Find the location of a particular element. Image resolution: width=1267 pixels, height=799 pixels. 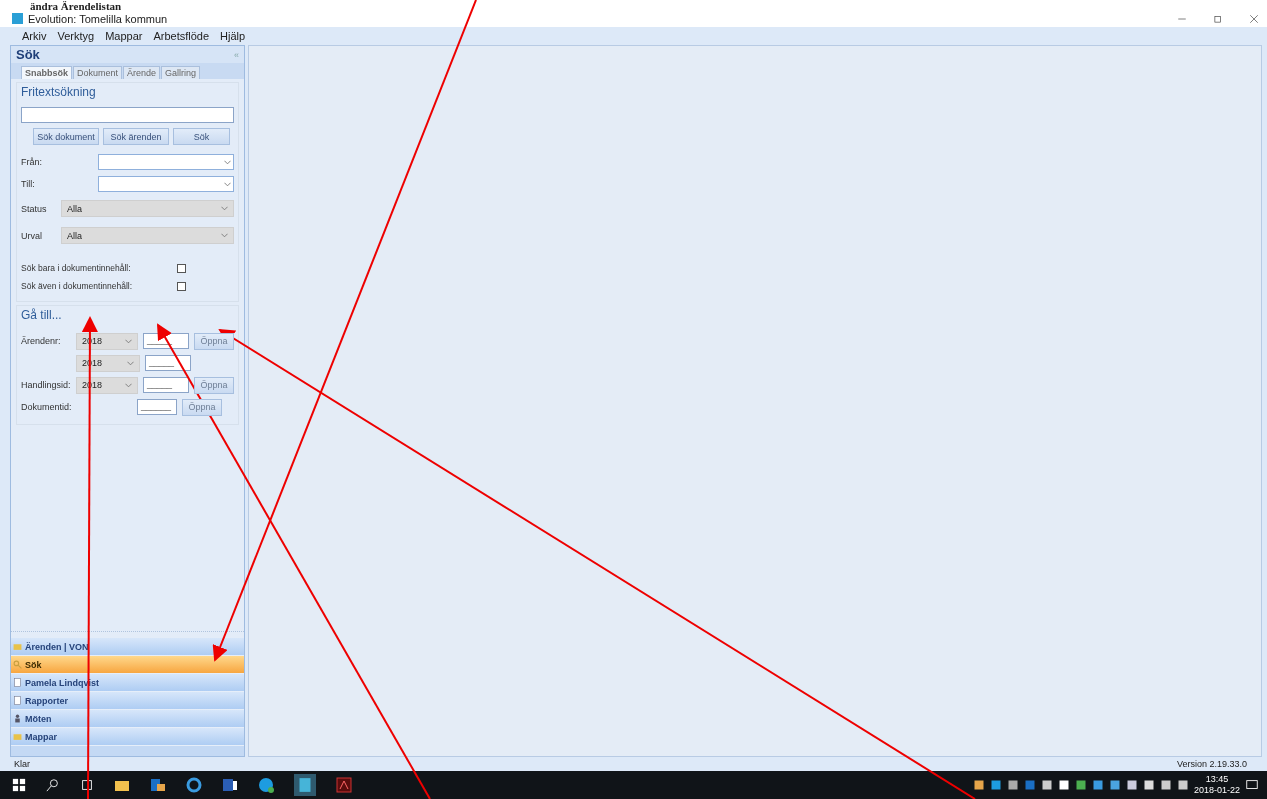

nav-item: Möten is located at coordinates (127, 719).